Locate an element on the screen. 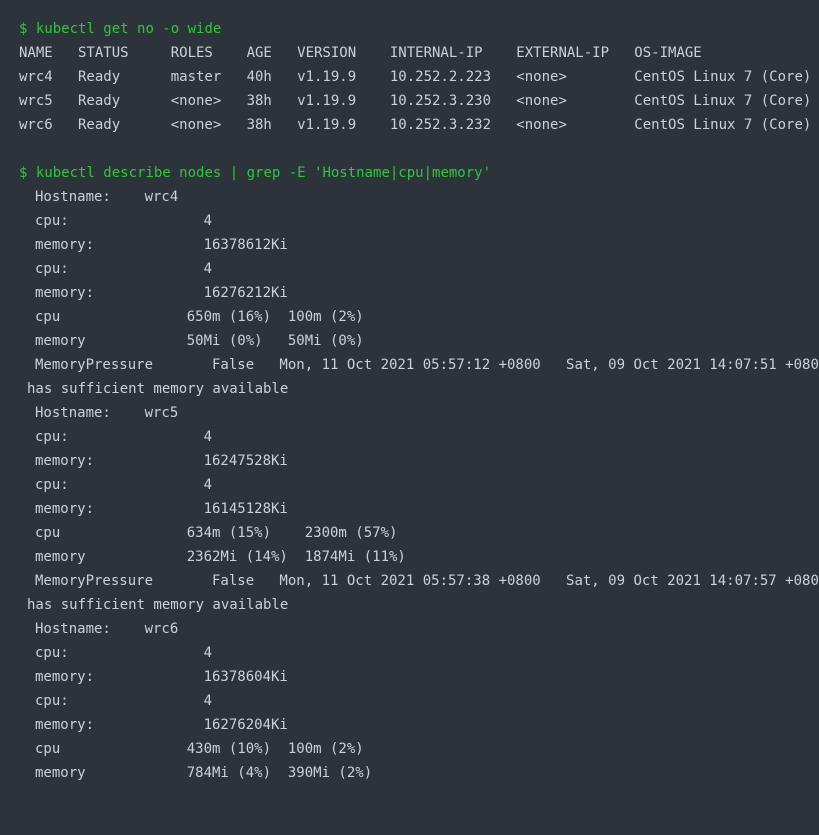 The image size is (819, 835). output-line: memory 2362Mi (14%) 1874Mi (11%) is located at coordinates (220, 557).